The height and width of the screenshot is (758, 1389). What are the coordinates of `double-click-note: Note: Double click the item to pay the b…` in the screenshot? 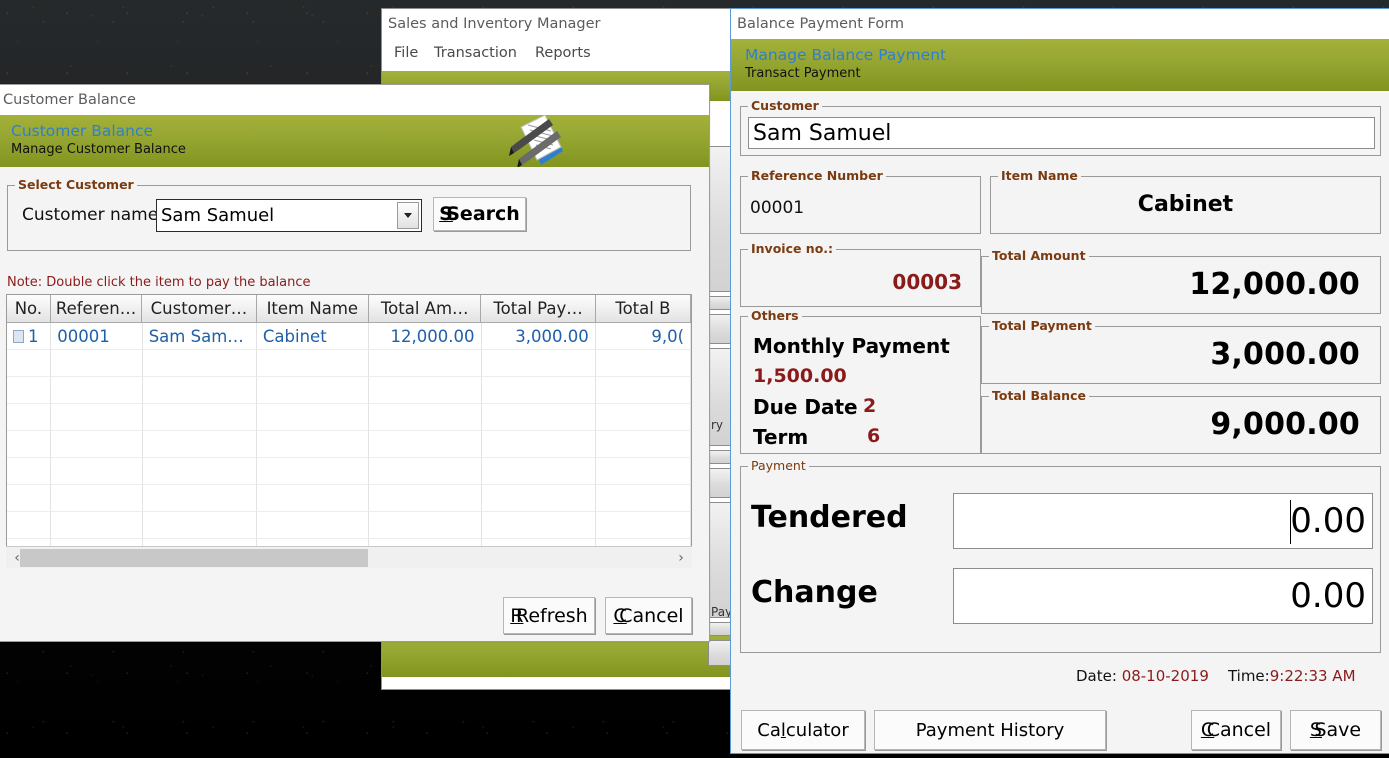 It's located at (159, 282).